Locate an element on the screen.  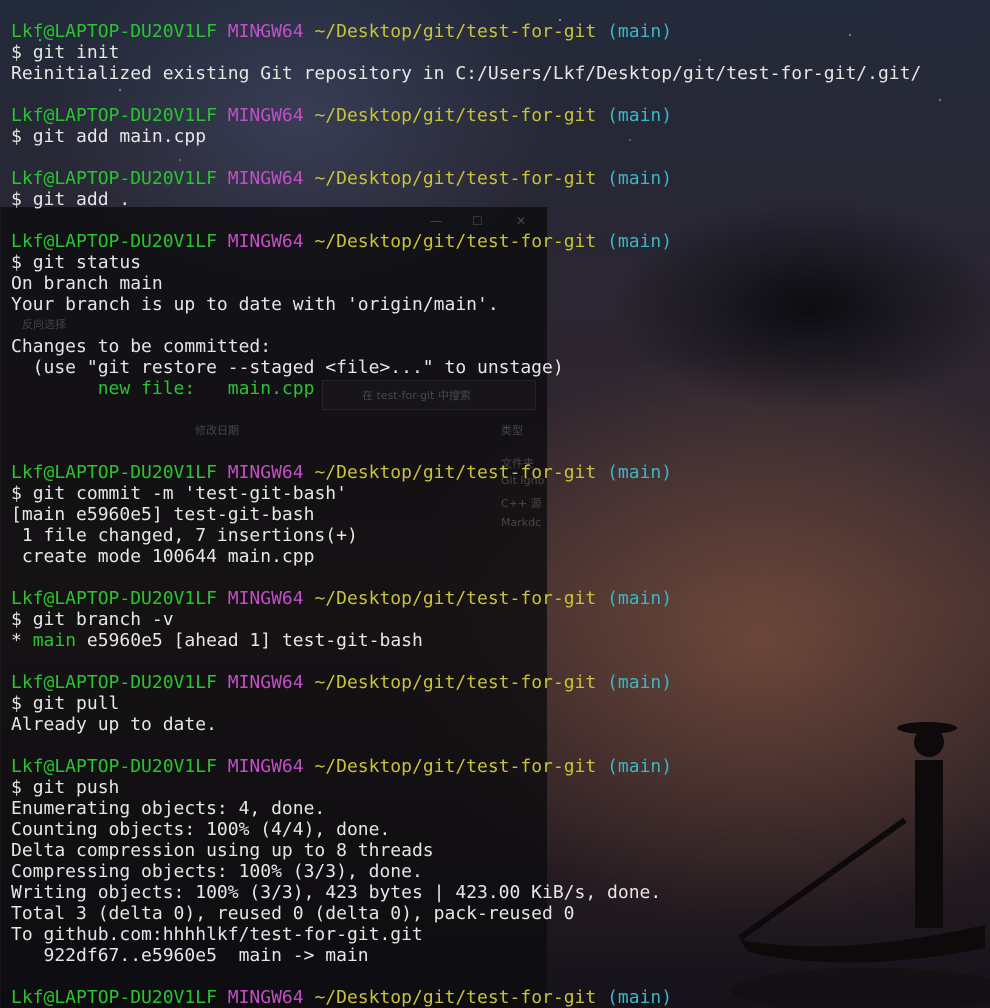
command-text: git status is located at coordinates (87, 262).